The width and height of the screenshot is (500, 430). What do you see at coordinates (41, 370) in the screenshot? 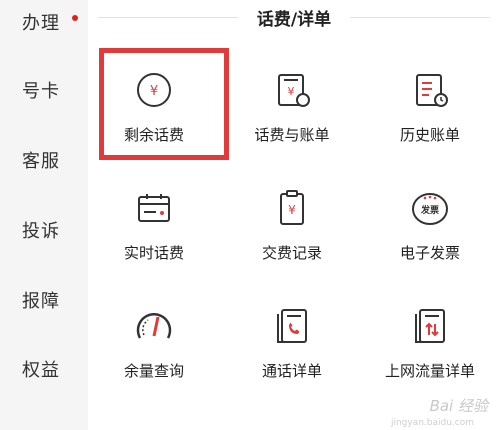
I see `sidebar-item-label: 权益` at bounding box center [41, 370].